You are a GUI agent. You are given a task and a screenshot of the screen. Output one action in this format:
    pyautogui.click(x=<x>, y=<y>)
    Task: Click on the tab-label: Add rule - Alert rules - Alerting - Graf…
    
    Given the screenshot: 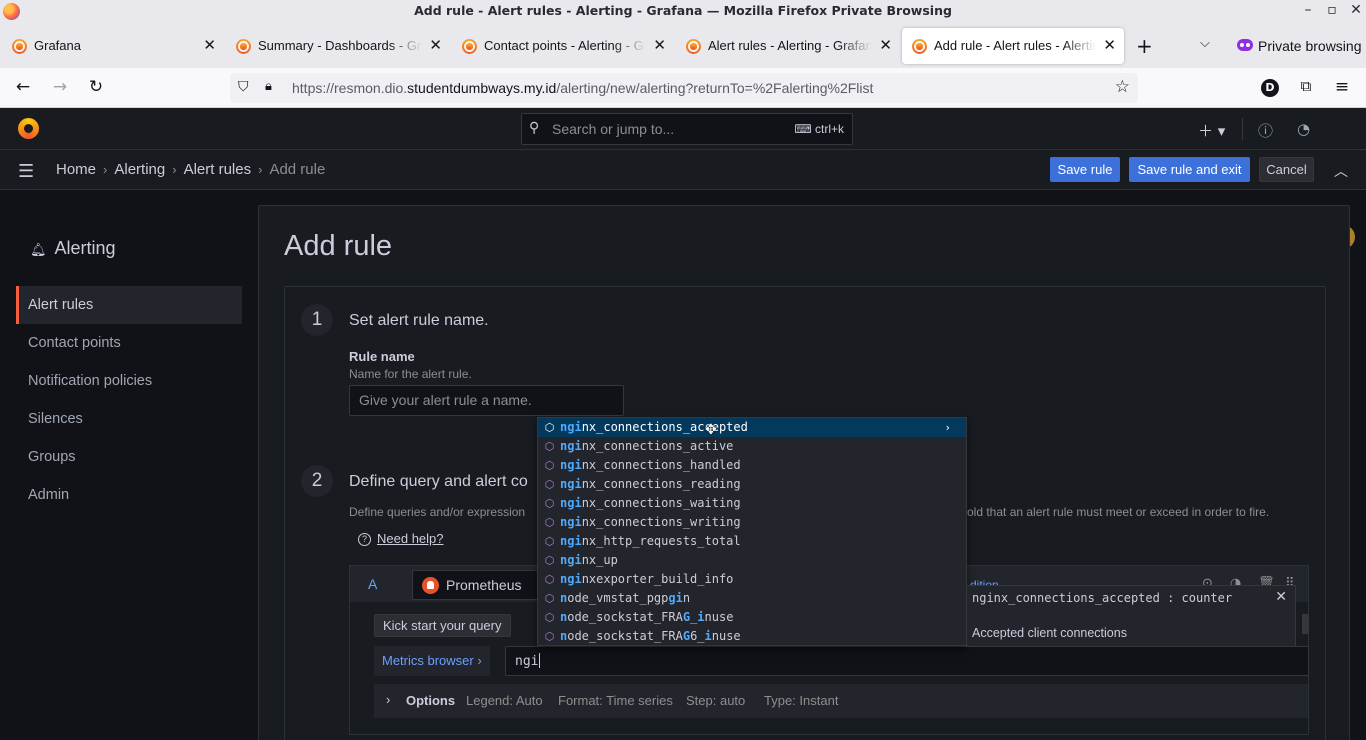 What is the action you would take?
    pyautogui.click(x=1015, y=45)
    